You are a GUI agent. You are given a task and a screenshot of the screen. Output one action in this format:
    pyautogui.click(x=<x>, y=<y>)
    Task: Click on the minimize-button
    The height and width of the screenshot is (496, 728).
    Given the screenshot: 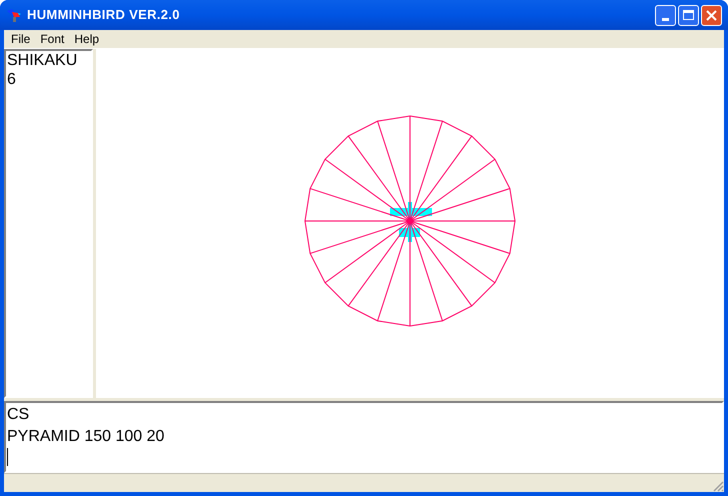 What is the action you would take?
    pyautogui.click(x=665, y=15)
    